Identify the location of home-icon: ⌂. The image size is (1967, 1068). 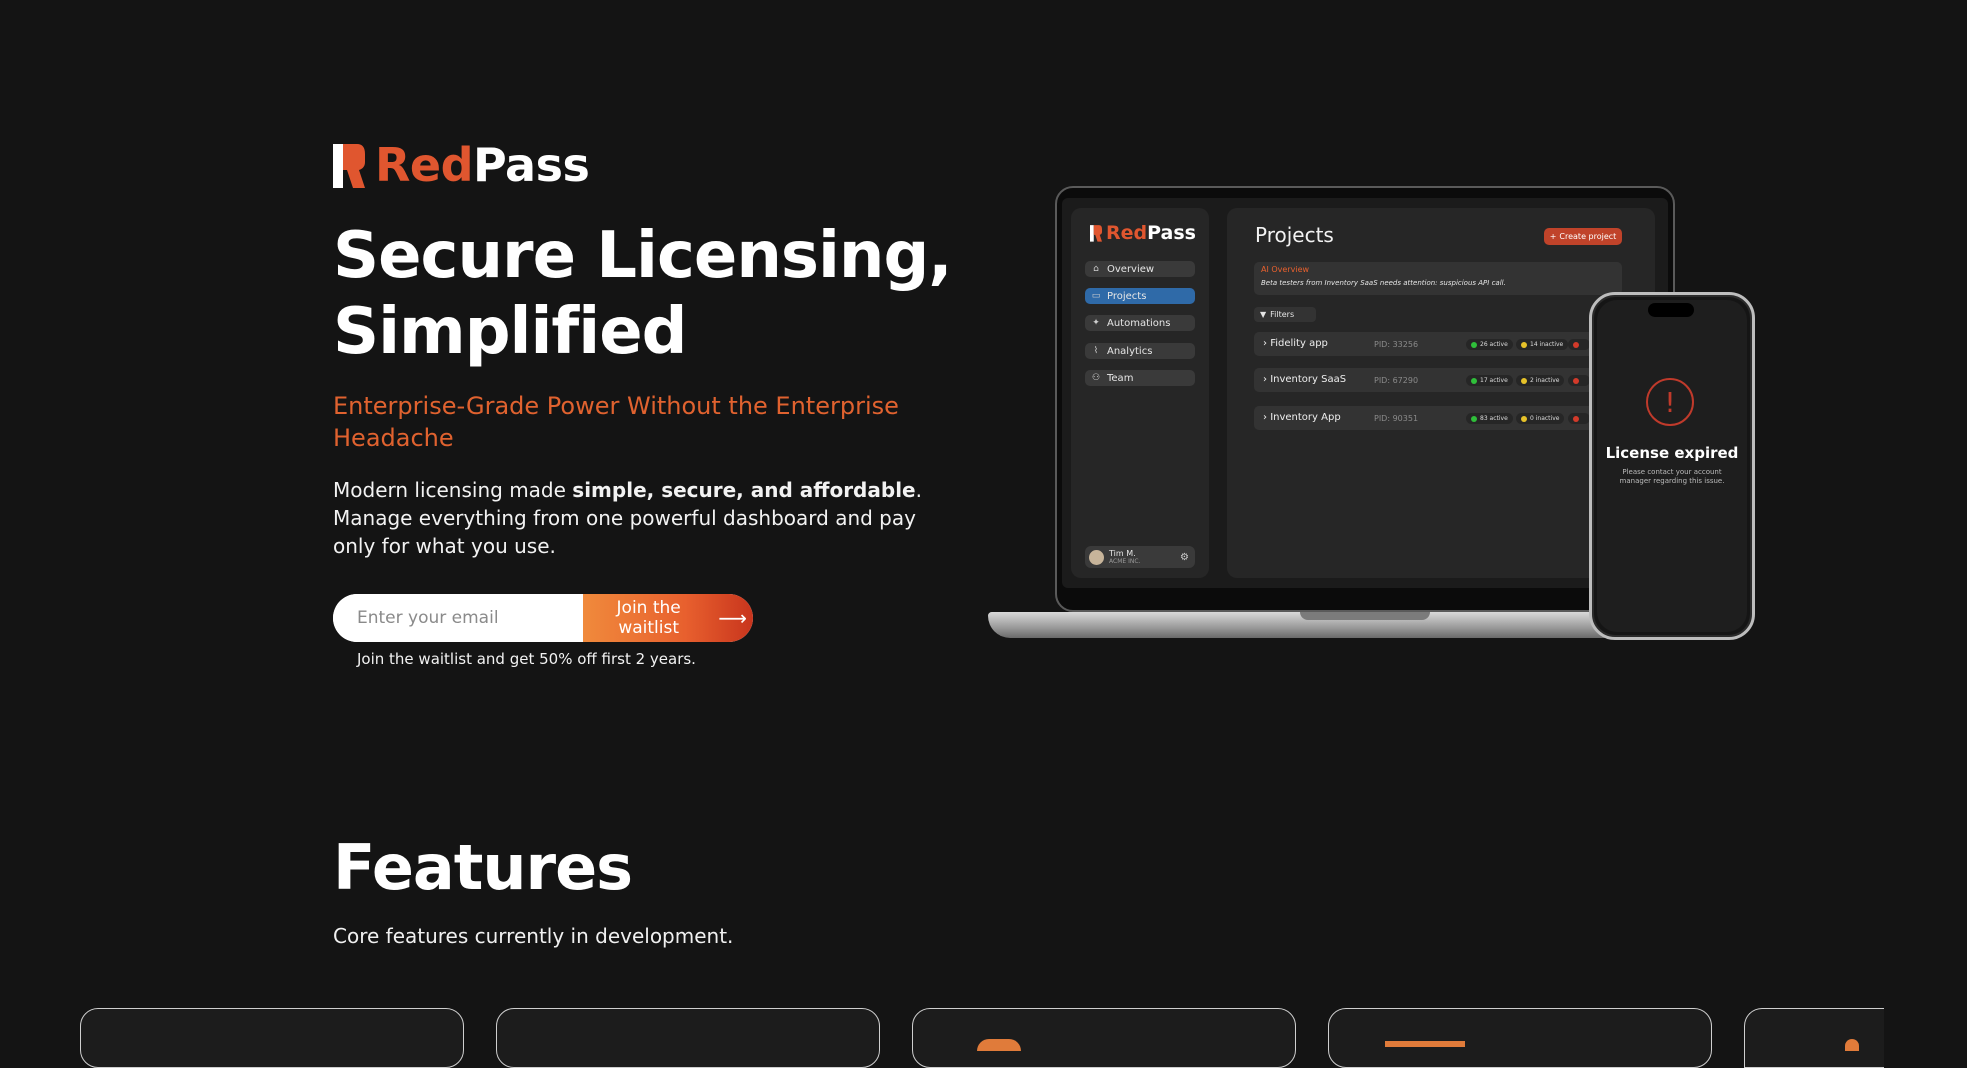
(1096, 269).